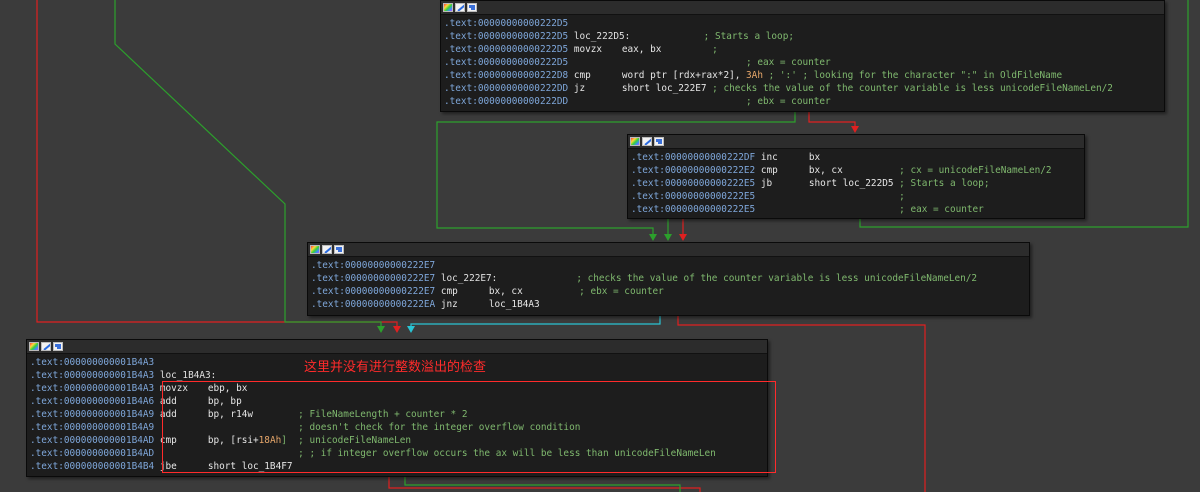 The image size is (1200, 492). I want to click on line-address: .text:00000000000222EA, so click(373, 304).